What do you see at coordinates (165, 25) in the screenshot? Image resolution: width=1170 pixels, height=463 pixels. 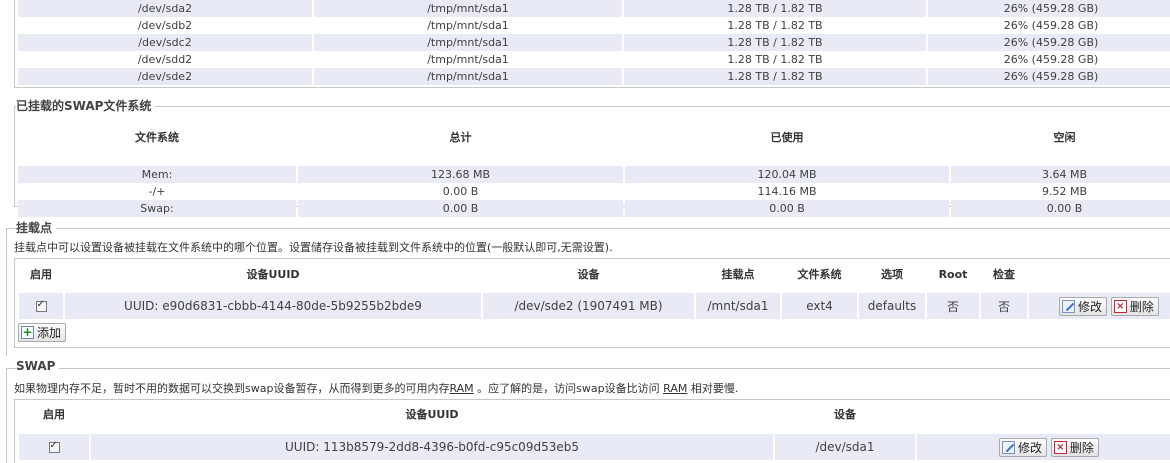 I see `fs-device: /dev/sdb2` at bounding box center [165, 25].